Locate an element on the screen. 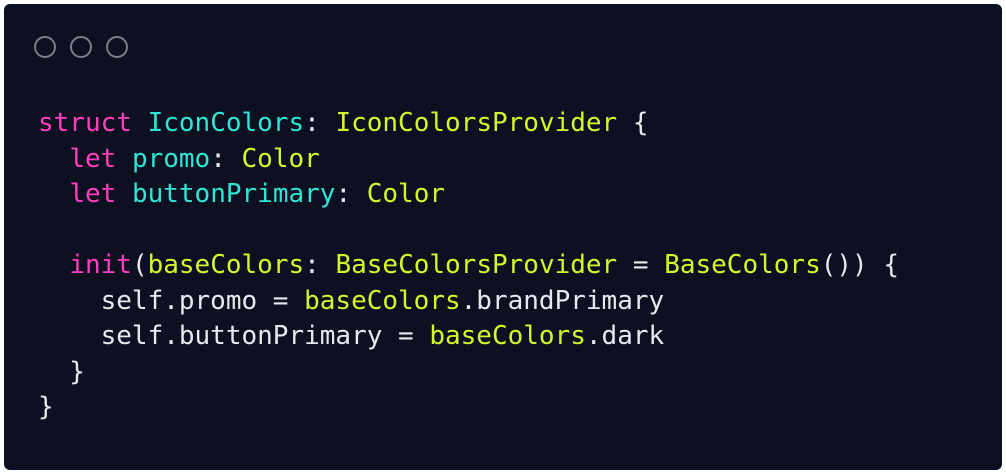  struct-name: IconColors is located at coordinates (226, 123).